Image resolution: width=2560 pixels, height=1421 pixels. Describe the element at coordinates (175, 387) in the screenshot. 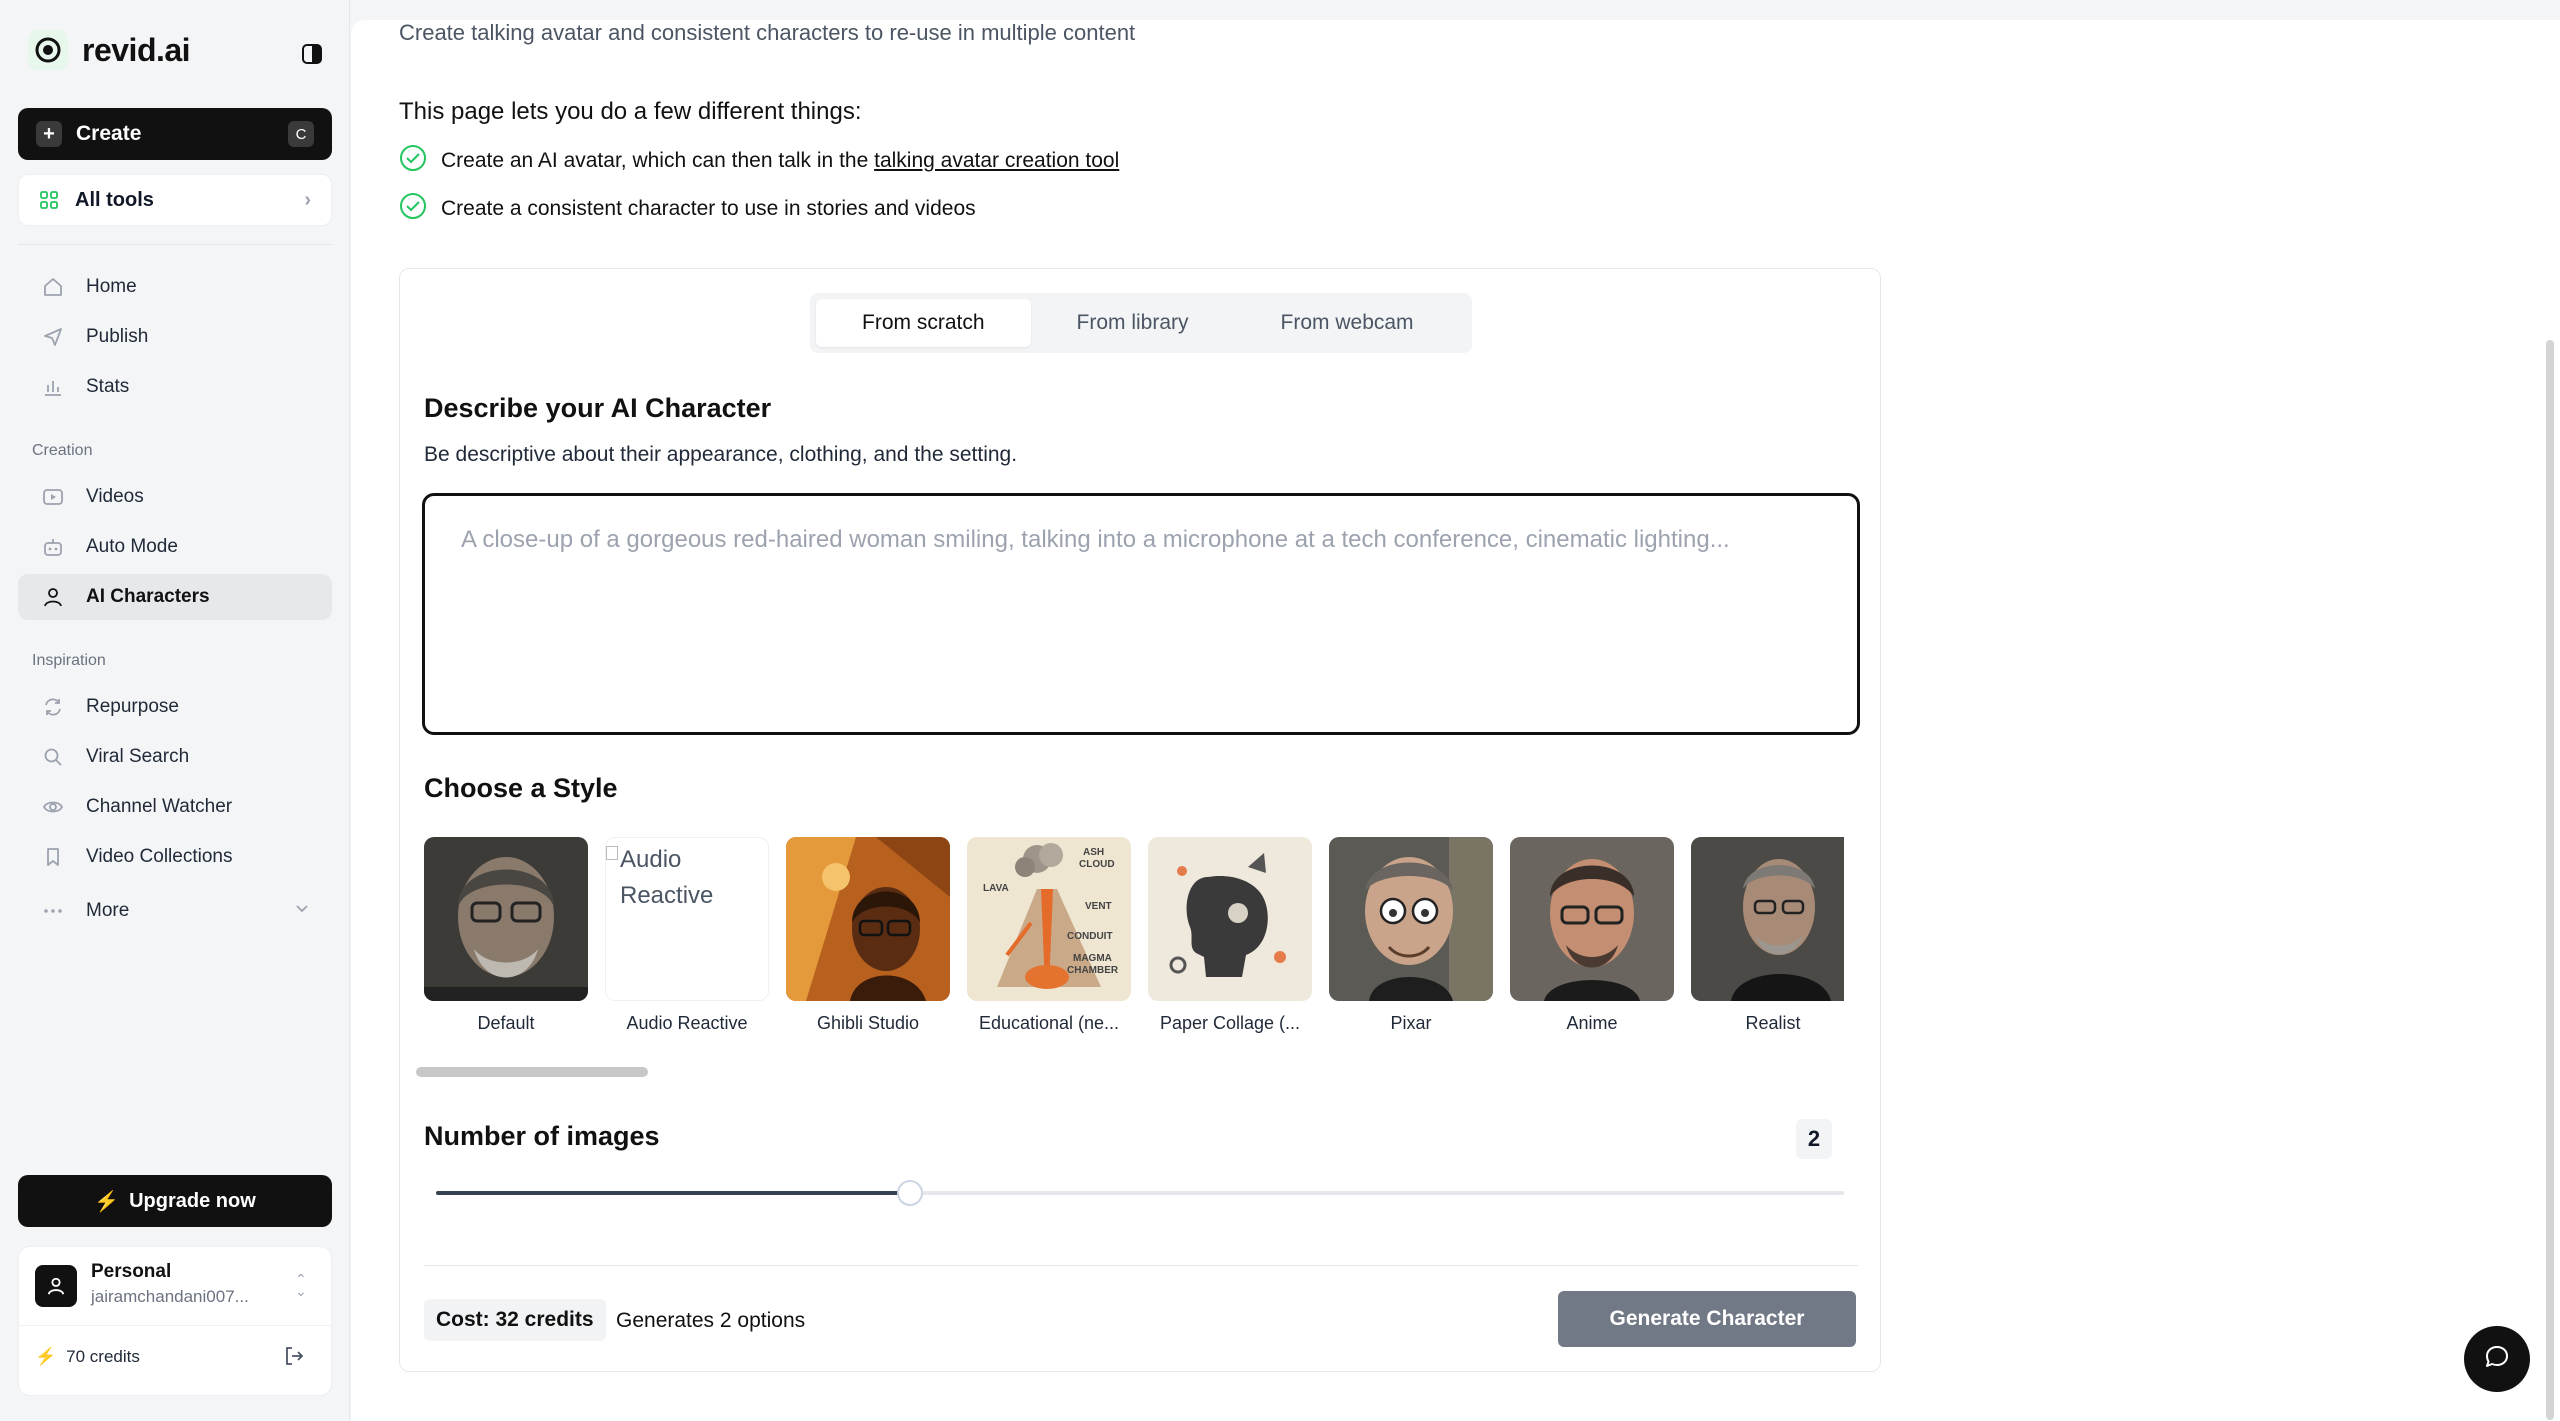

I see `sidebar-item-stats: Stats` at that location.